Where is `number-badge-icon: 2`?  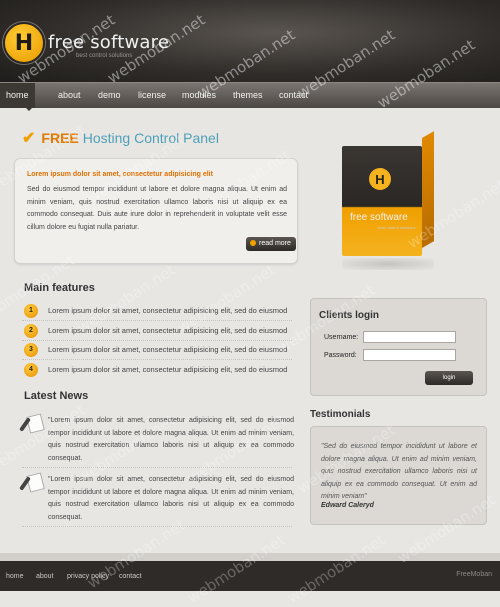 number-badge-icon: 2 is located at coordinates (31, 331).